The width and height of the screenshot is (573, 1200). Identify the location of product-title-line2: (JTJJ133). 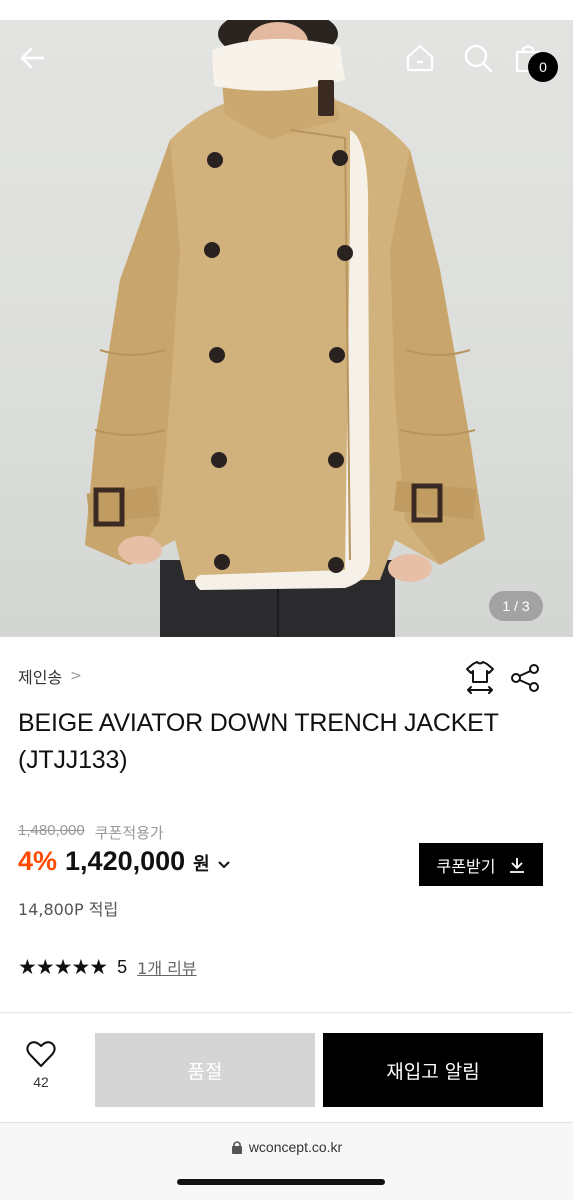
(73, 760).